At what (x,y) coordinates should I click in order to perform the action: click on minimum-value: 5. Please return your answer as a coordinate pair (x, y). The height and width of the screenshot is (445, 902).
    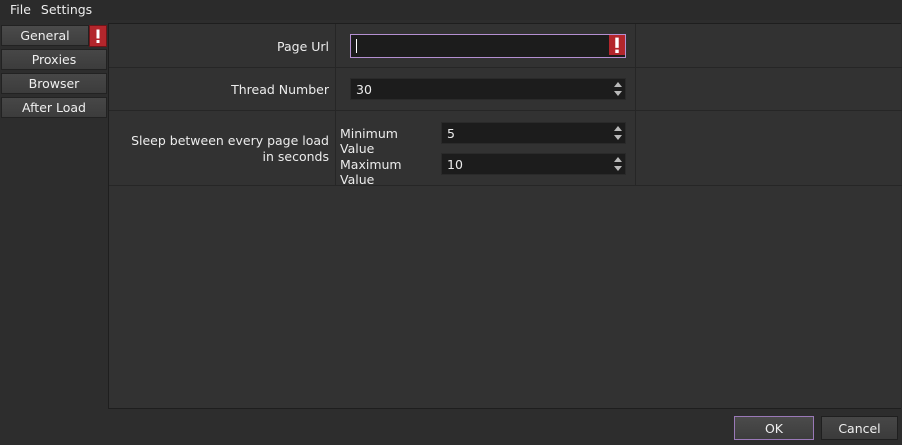
    Looking at the image, I should click on (451, 133).